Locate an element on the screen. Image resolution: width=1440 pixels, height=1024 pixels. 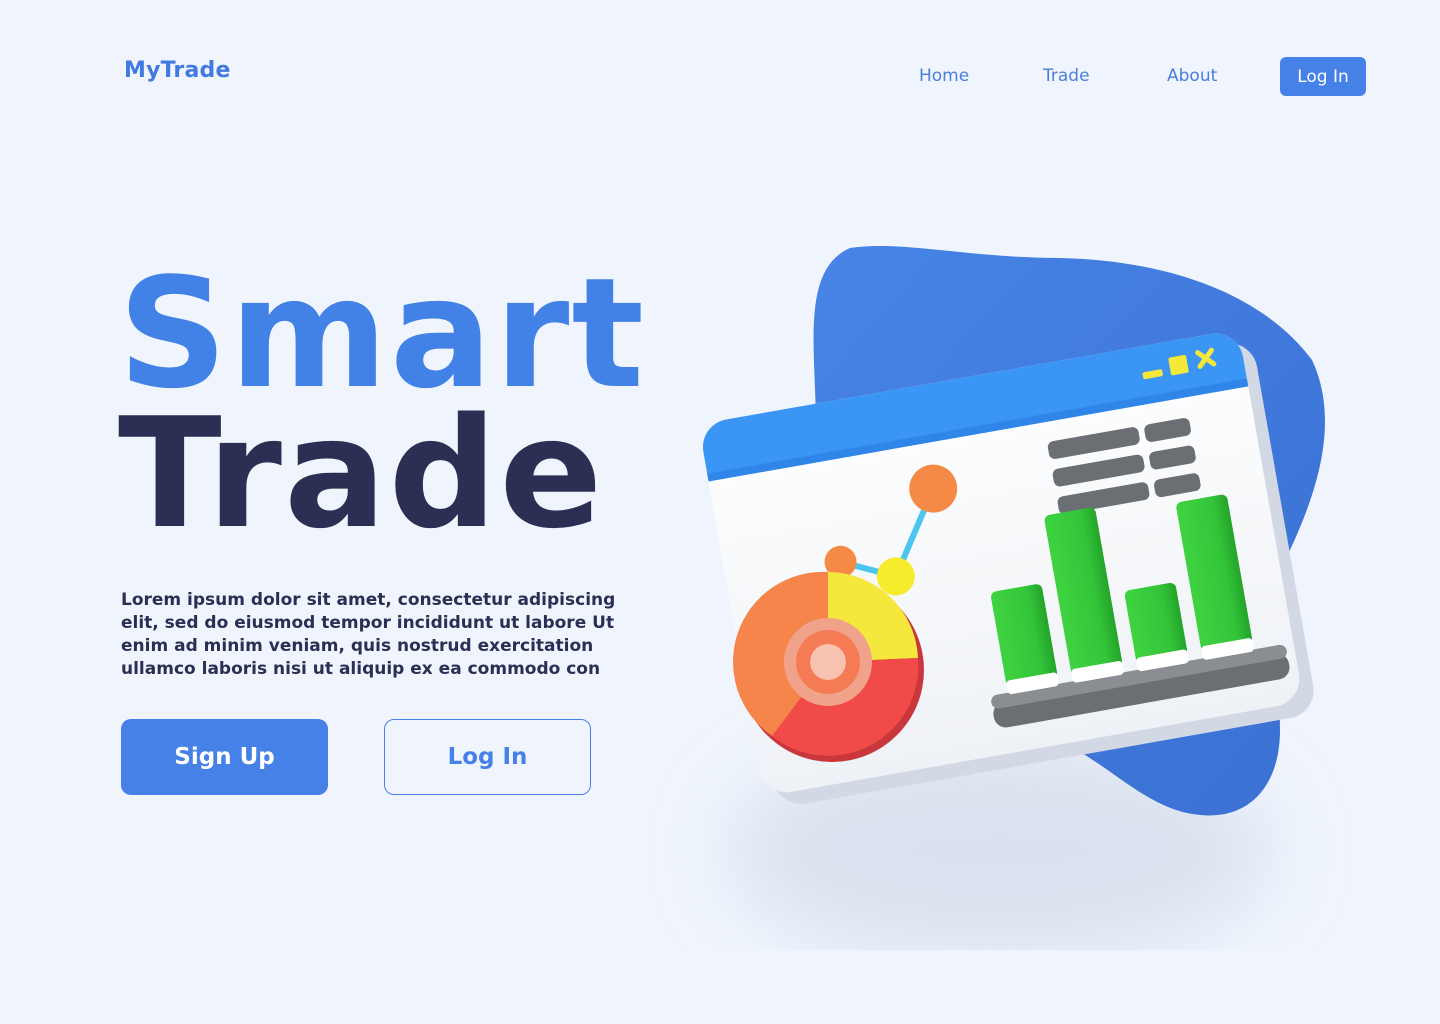
nav-about-link: About is located at coordinates (1192, 76).